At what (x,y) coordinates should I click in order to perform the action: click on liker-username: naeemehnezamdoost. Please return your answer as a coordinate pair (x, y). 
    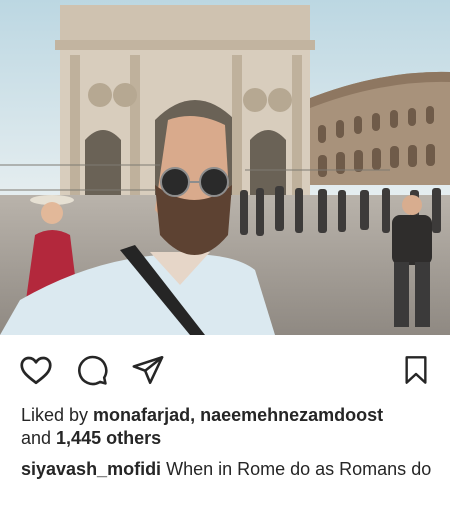
    Looking at the image, I should click on (291, 415).